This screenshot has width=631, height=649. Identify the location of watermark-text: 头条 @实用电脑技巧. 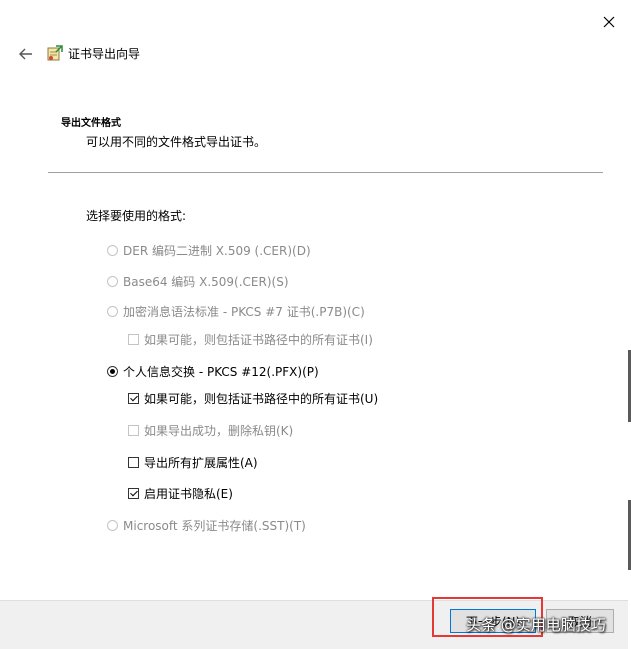
(536, 625).